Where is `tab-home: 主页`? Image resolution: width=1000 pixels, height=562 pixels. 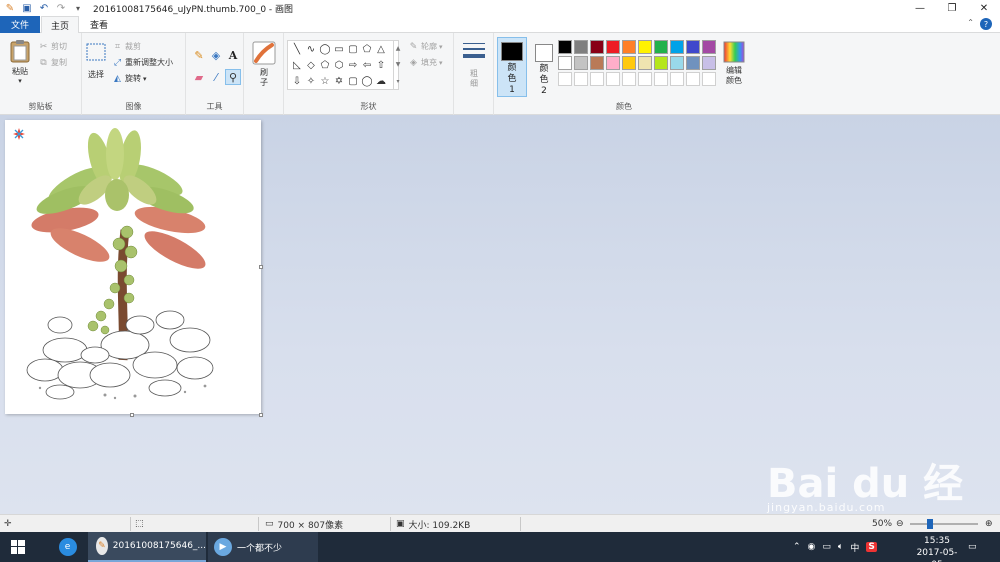
tab-home: 主页 is located at coordinates (60, 25).